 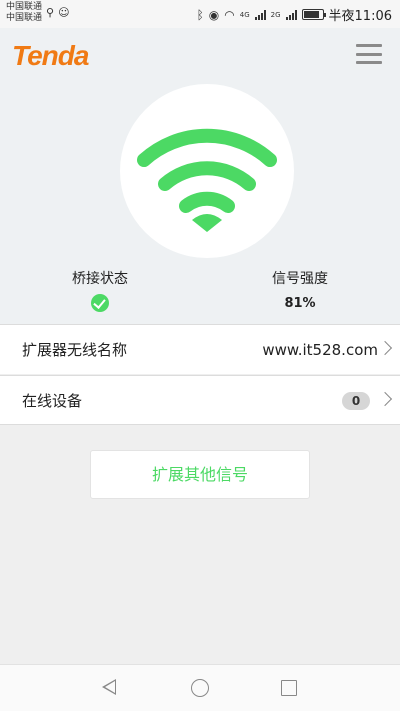 What do you see at coordinates (207, 180) in the screenshot?
I see `wifi-icon` at bounding box center [207, 180].